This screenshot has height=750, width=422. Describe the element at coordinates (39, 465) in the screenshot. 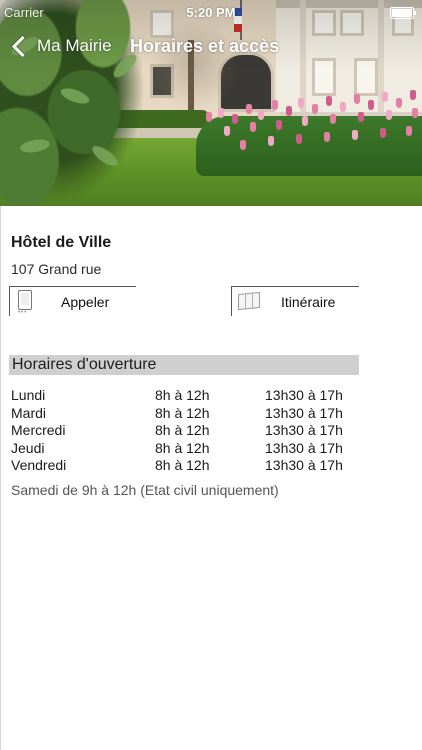

I see `hours-day: Vendredi` at that location.